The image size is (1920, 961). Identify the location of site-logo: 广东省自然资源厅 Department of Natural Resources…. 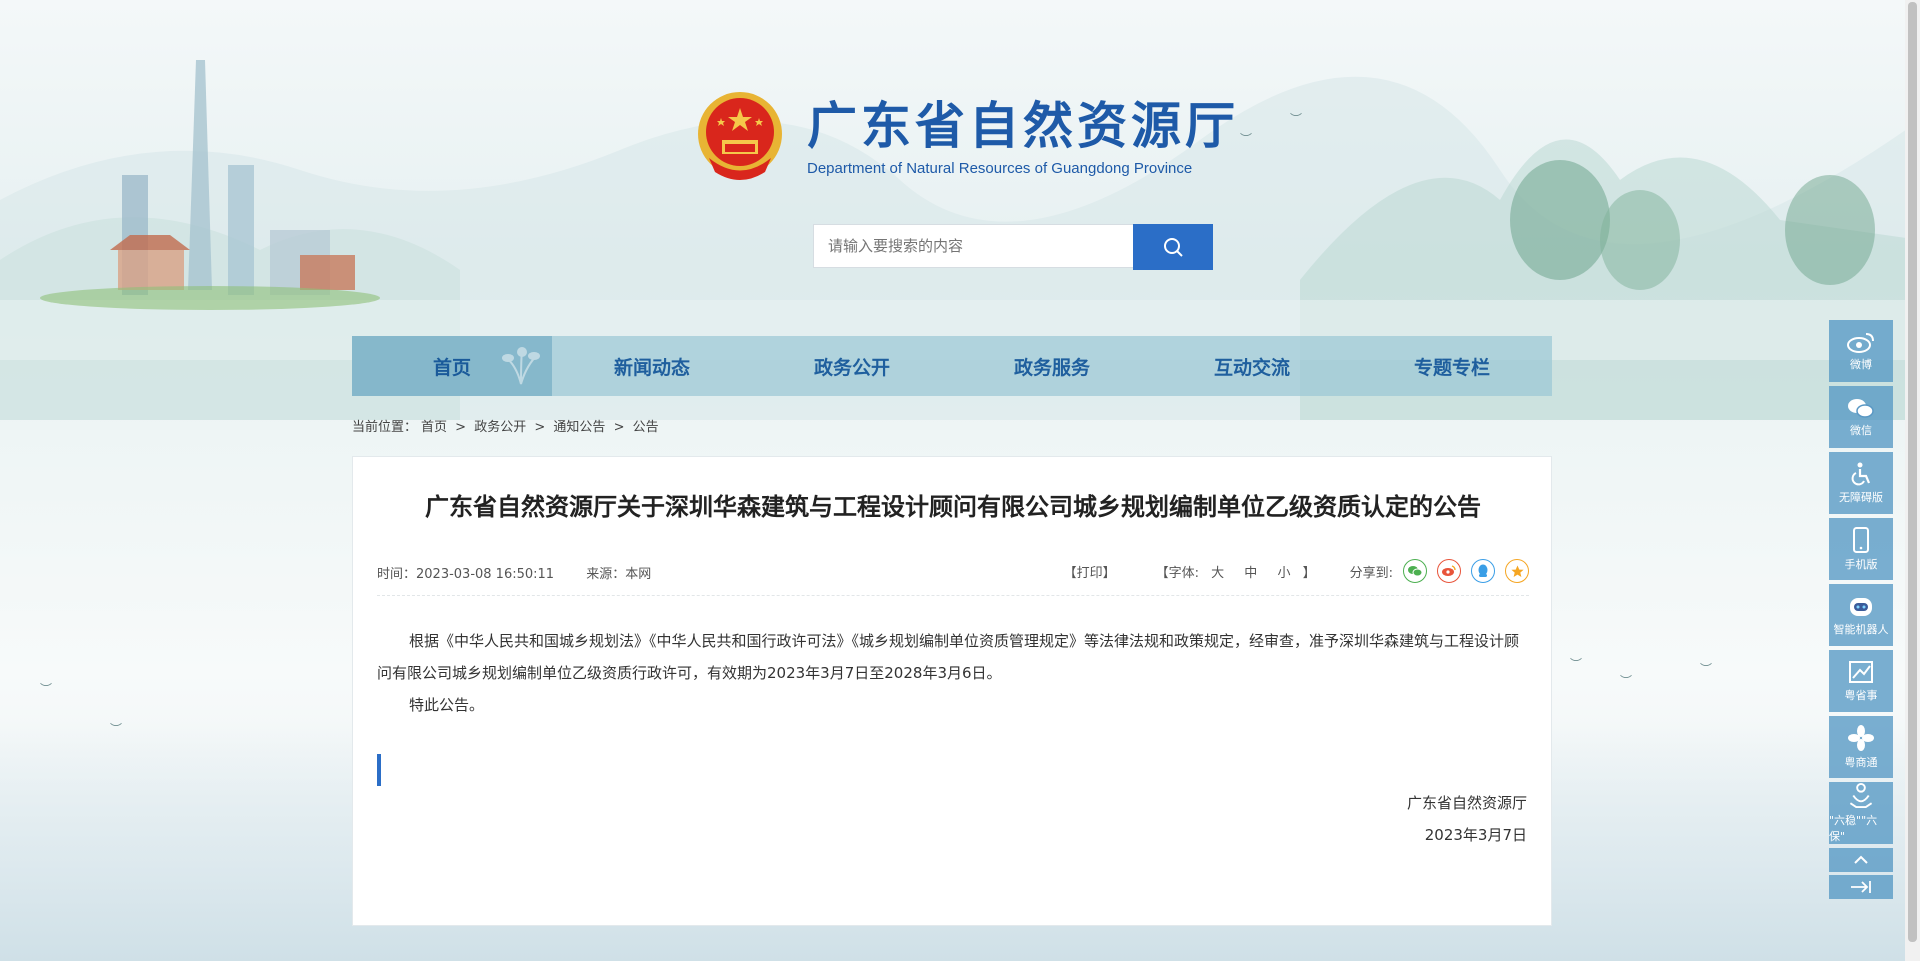
(967, 136).